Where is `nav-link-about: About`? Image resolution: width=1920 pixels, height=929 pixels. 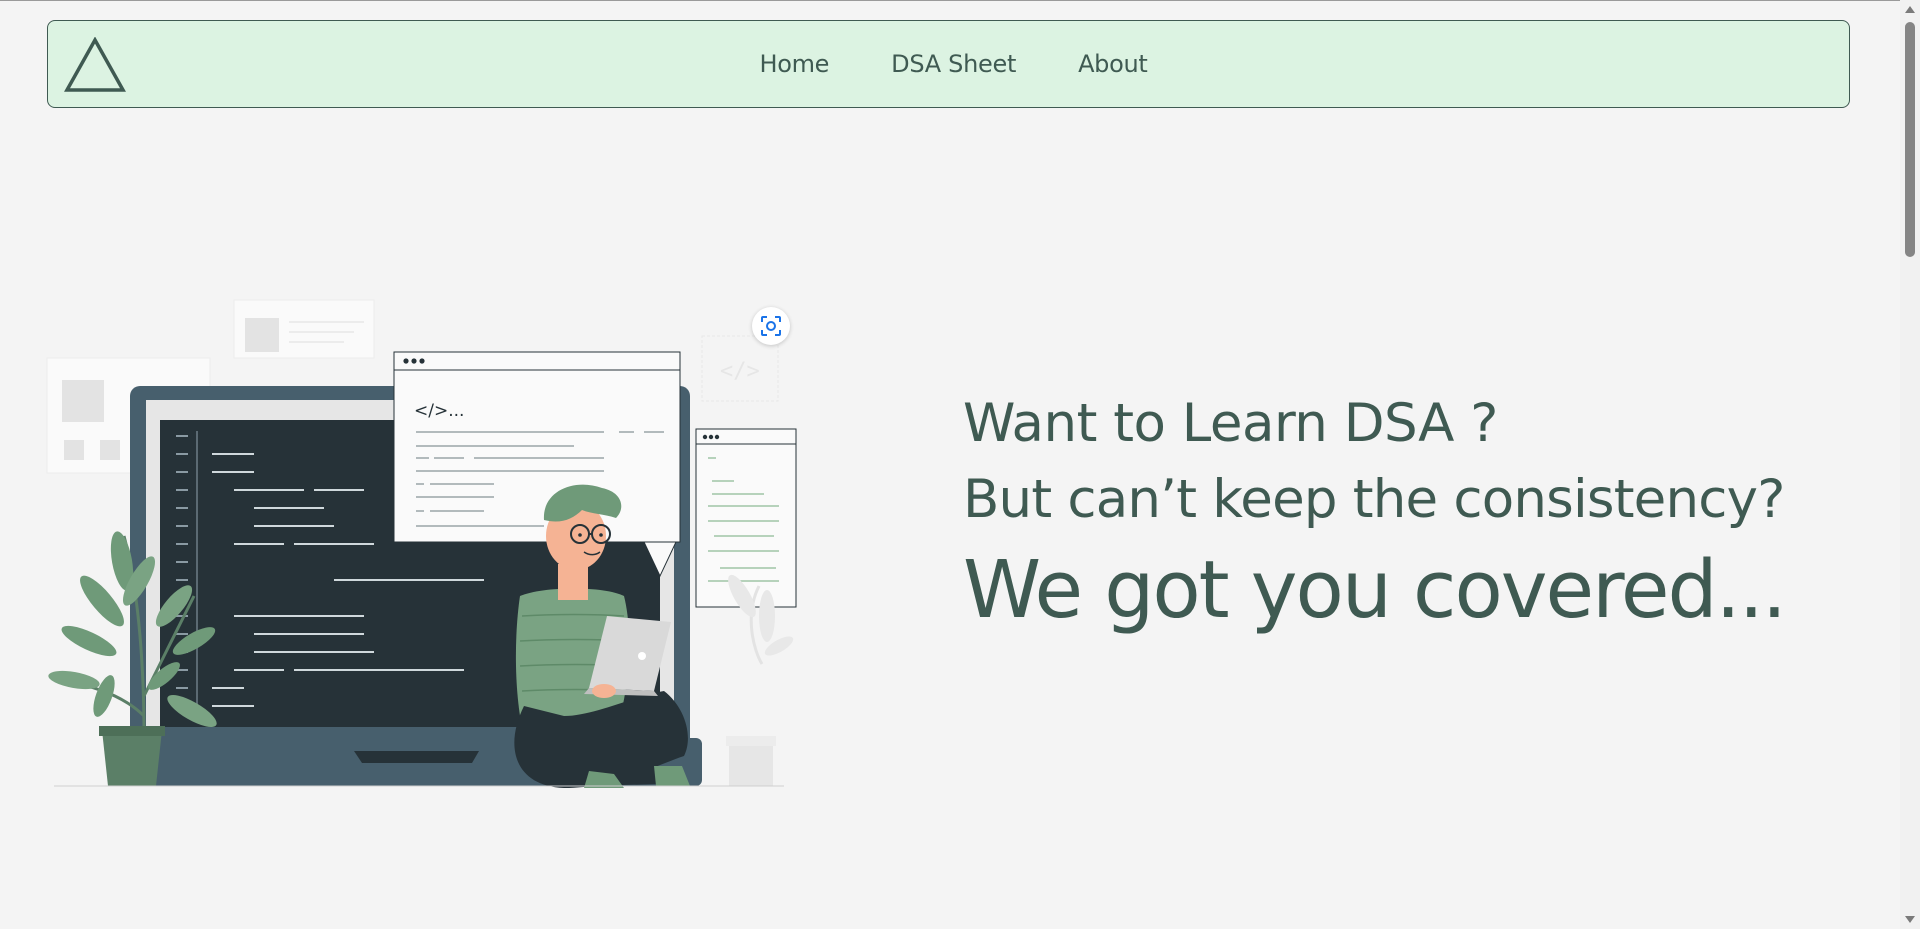 nav-link-about: About is located at coordinates (1113, 64).